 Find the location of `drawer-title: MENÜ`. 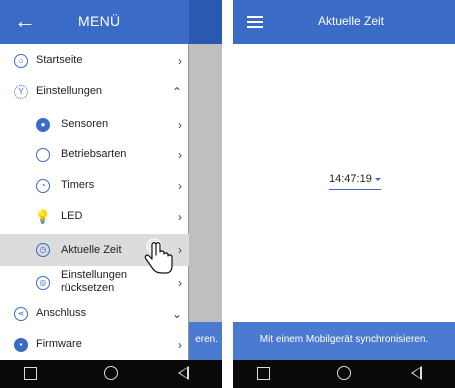

drawer-title: MENÜ is located at coordinates (99, 21).